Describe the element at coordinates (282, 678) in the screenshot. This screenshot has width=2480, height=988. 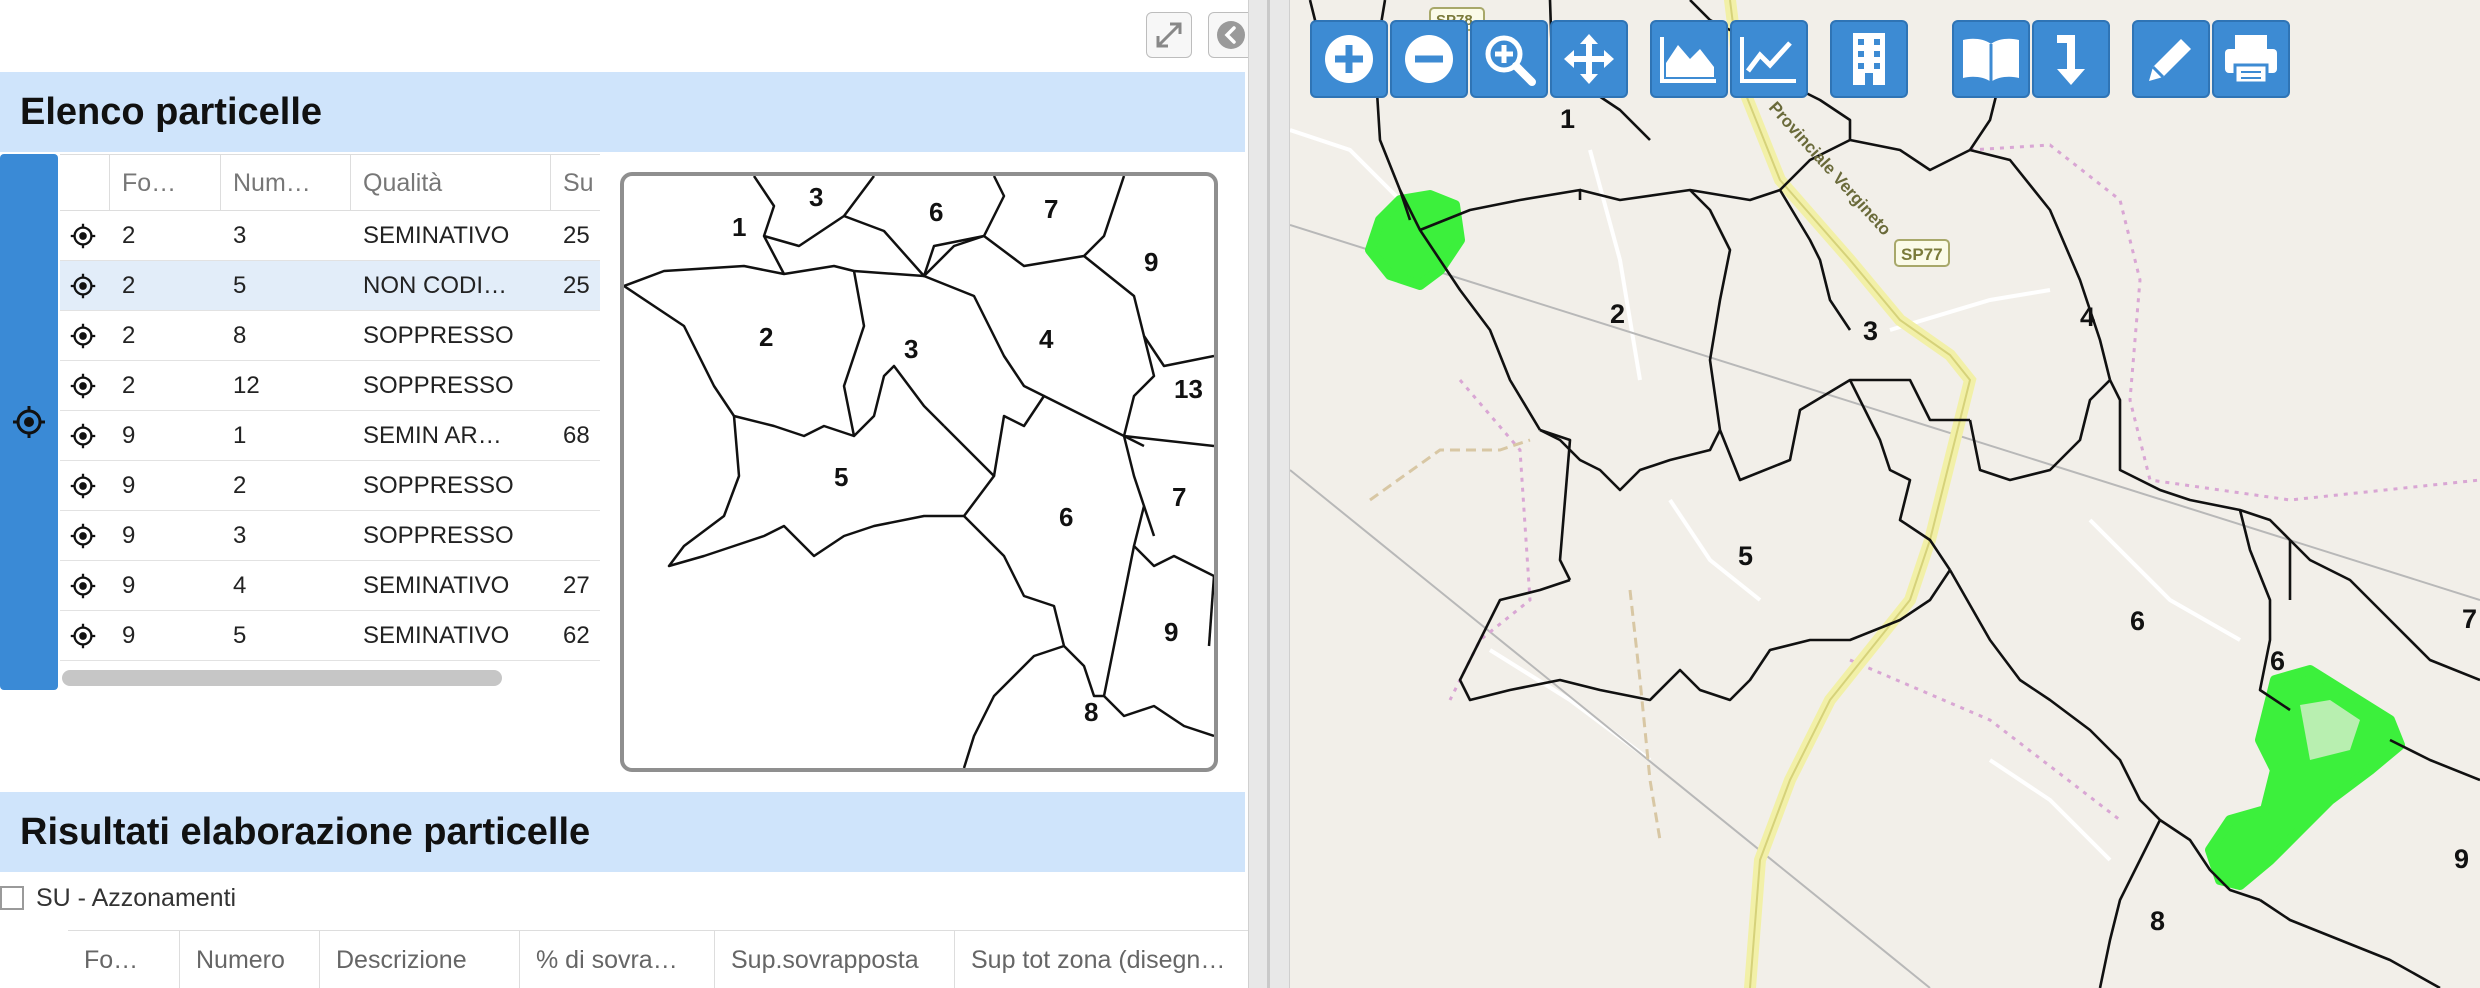
I see `grid-horizontal-scrollbar` at that location.